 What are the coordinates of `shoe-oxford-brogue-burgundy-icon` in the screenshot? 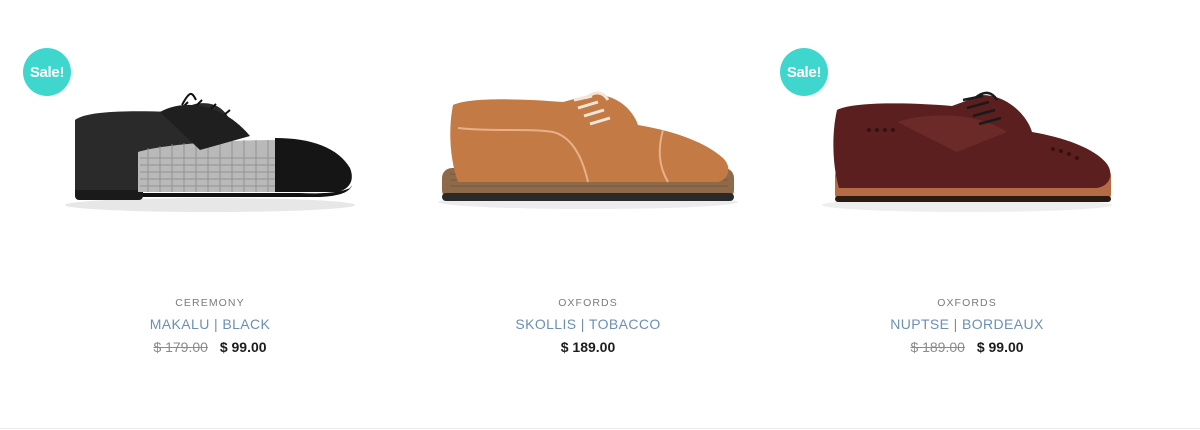 It's located at (967, 151).